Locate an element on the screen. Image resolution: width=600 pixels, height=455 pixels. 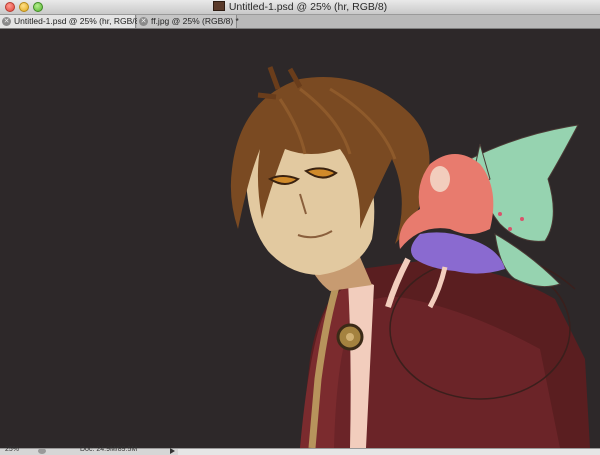
document-proxy-icon is located at coordinates (218, 6).